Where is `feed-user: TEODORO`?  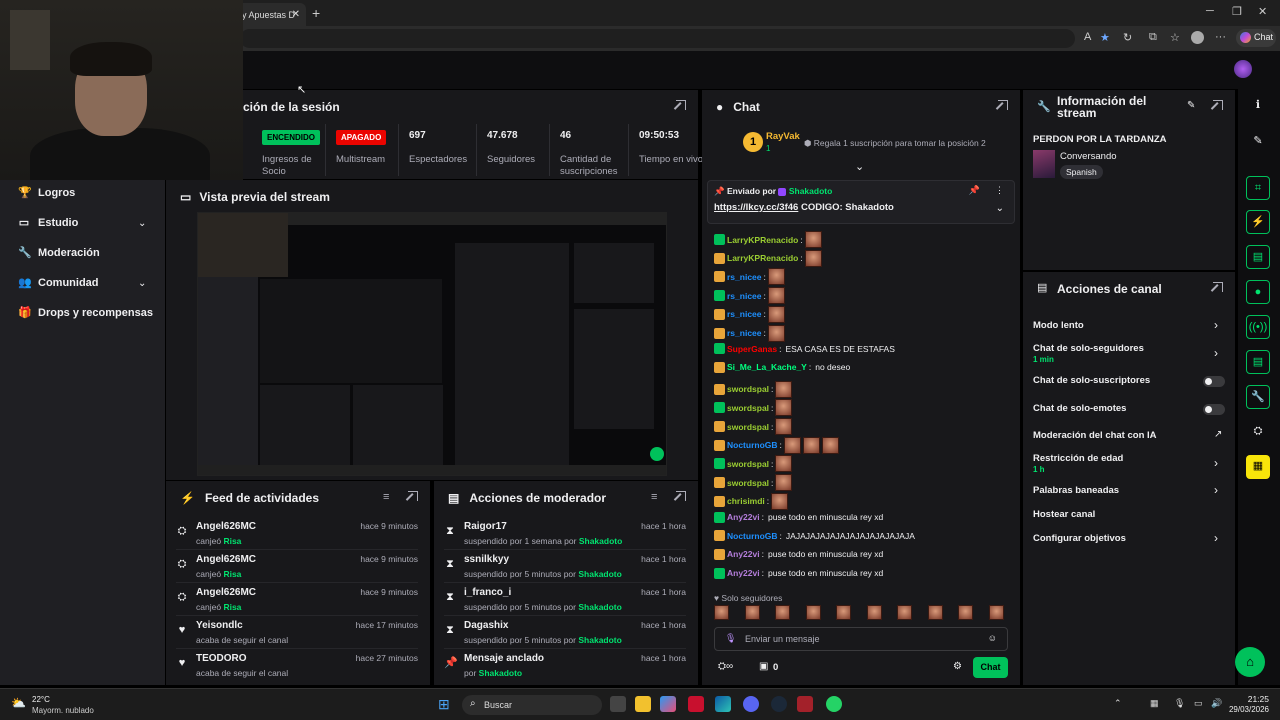
feed-user: TEODORO is located at coordinates (221, 658).